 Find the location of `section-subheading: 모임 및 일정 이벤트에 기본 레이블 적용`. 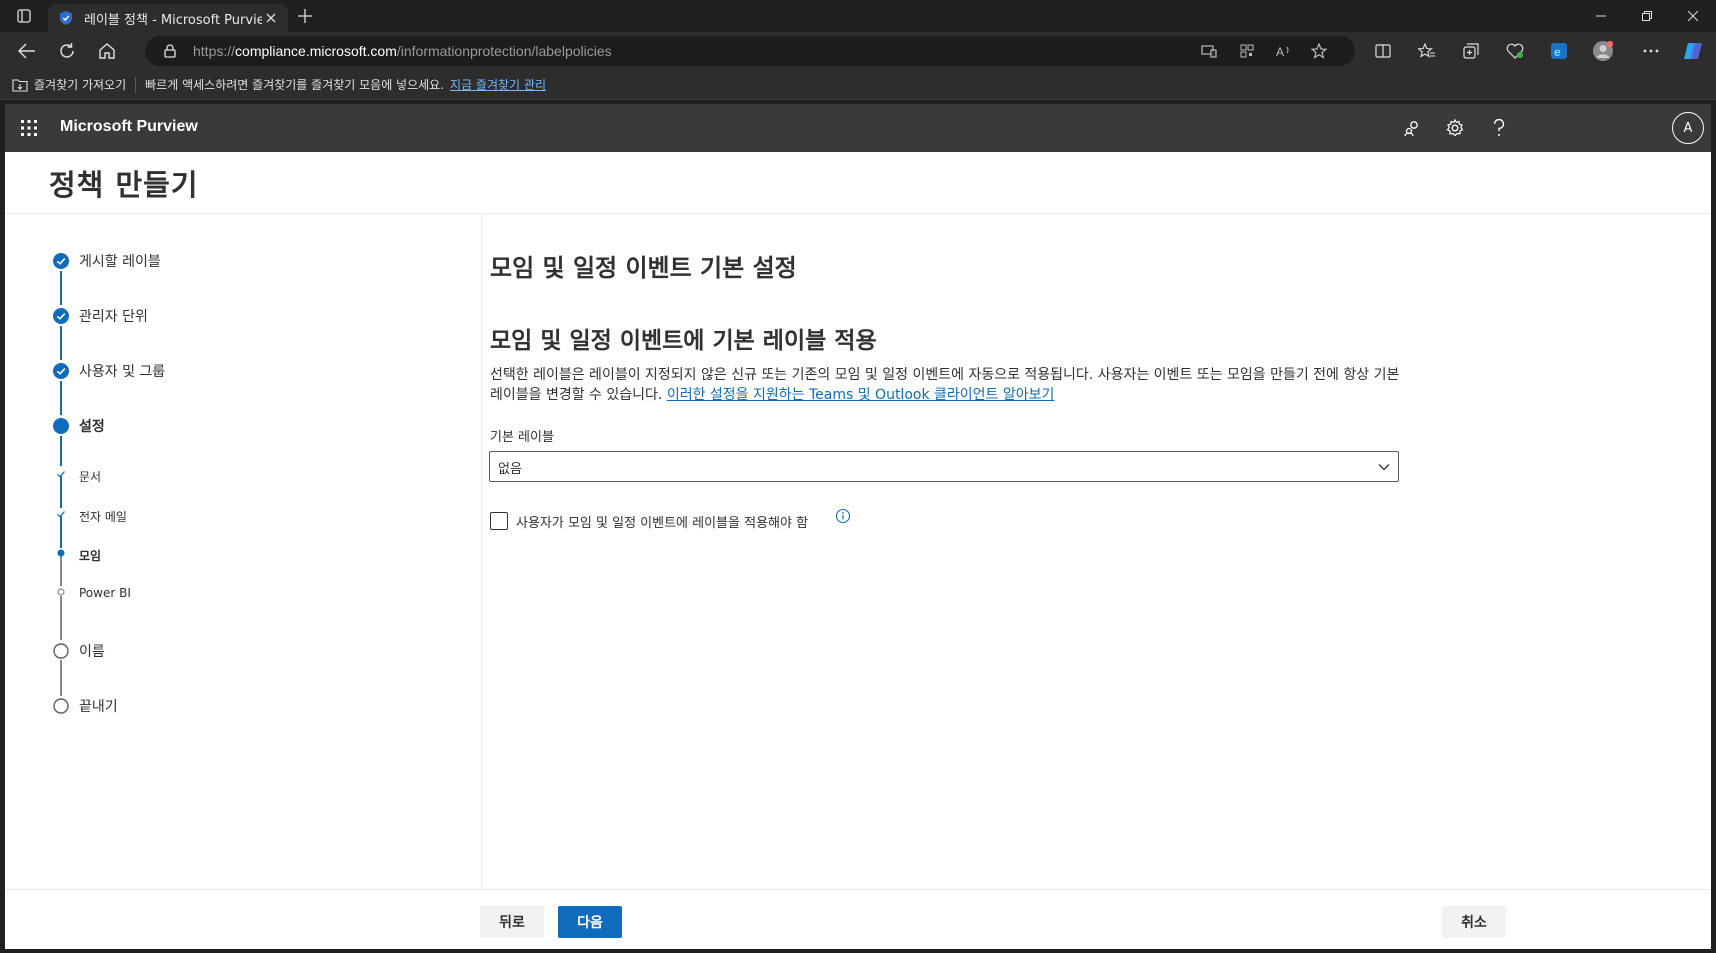

section-subheading: 모임 및 일정 이벤트에 기본 레이블 적용 is located at coordinates (683, 341).